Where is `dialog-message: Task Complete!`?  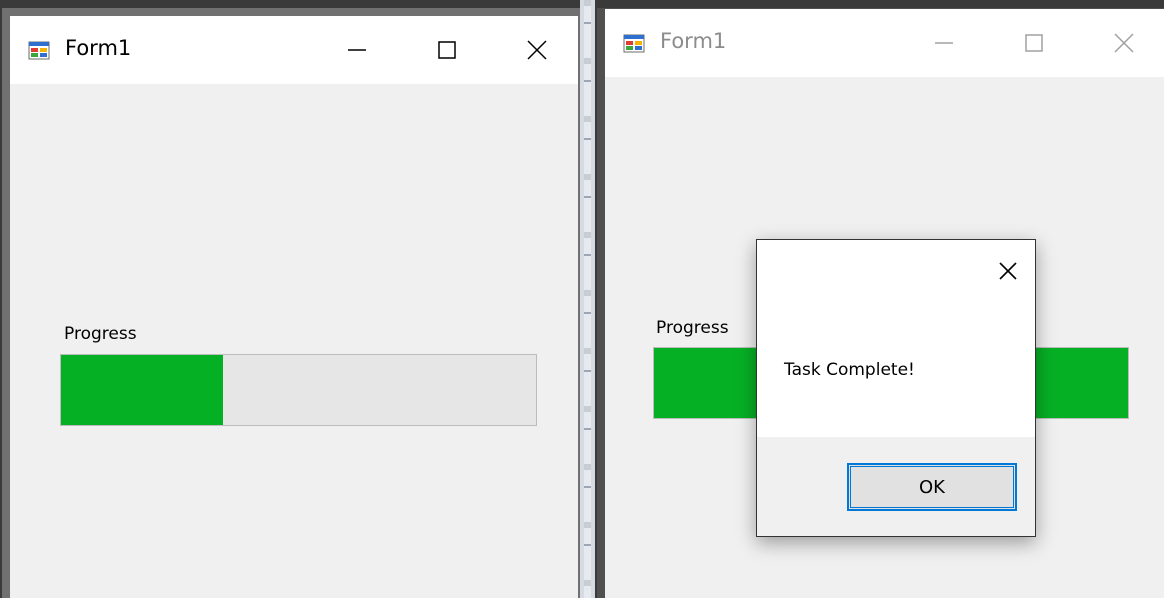 dialog-message: Task Complete! is located at coordinates (849, 370).